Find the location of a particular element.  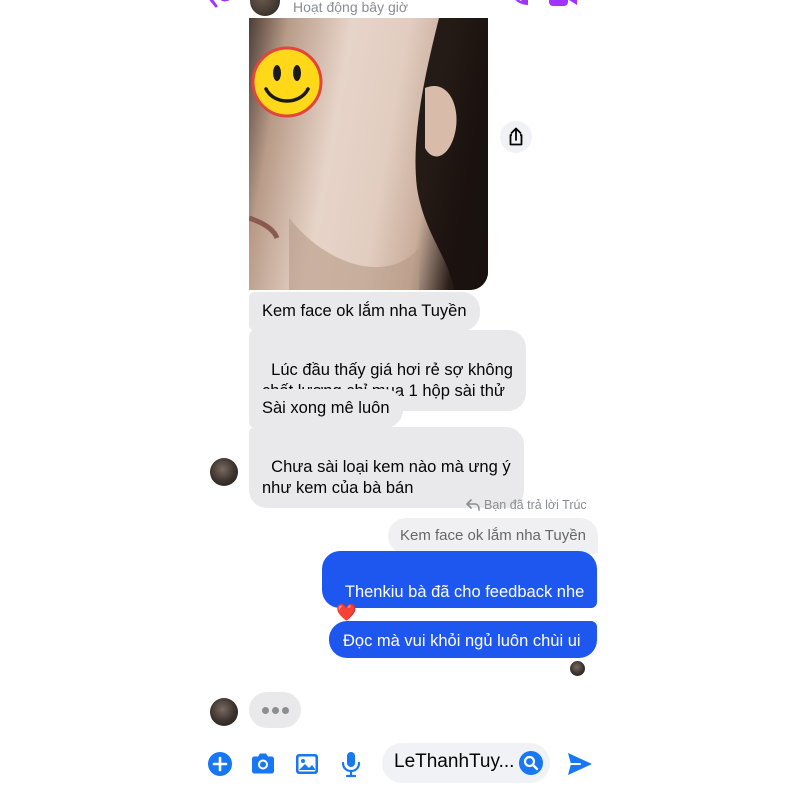

message-text: Sài xong mê luôn is located at coordinates (326, 408).